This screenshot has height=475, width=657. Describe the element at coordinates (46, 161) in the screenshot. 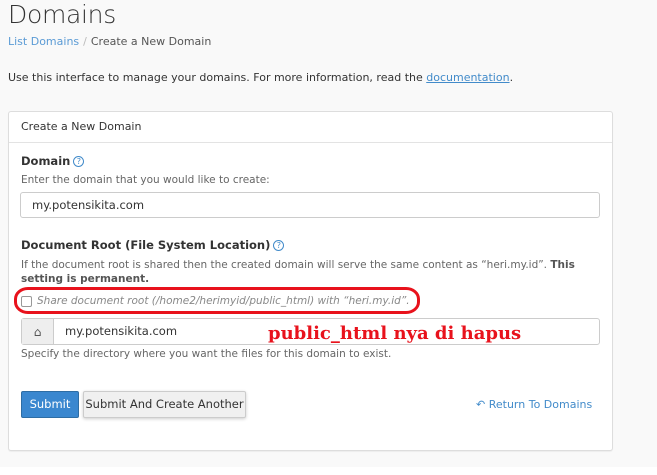

I see `domain-label-text: Domain` at that location.